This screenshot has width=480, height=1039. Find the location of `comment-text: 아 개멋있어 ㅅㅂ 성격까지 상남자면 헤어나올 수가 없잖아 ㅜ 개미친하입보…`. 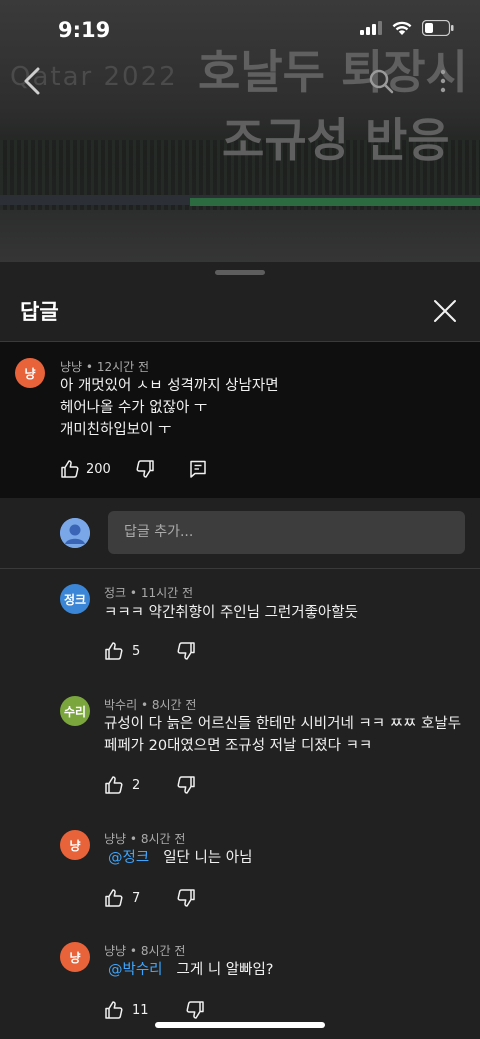

comment-text: 아 개멋있어 ㅅㅂ 성격까지 상남자면 헤어나올 수가 없잖아 ㅜ 개미친하입보… is located at coordinates (169, 408).